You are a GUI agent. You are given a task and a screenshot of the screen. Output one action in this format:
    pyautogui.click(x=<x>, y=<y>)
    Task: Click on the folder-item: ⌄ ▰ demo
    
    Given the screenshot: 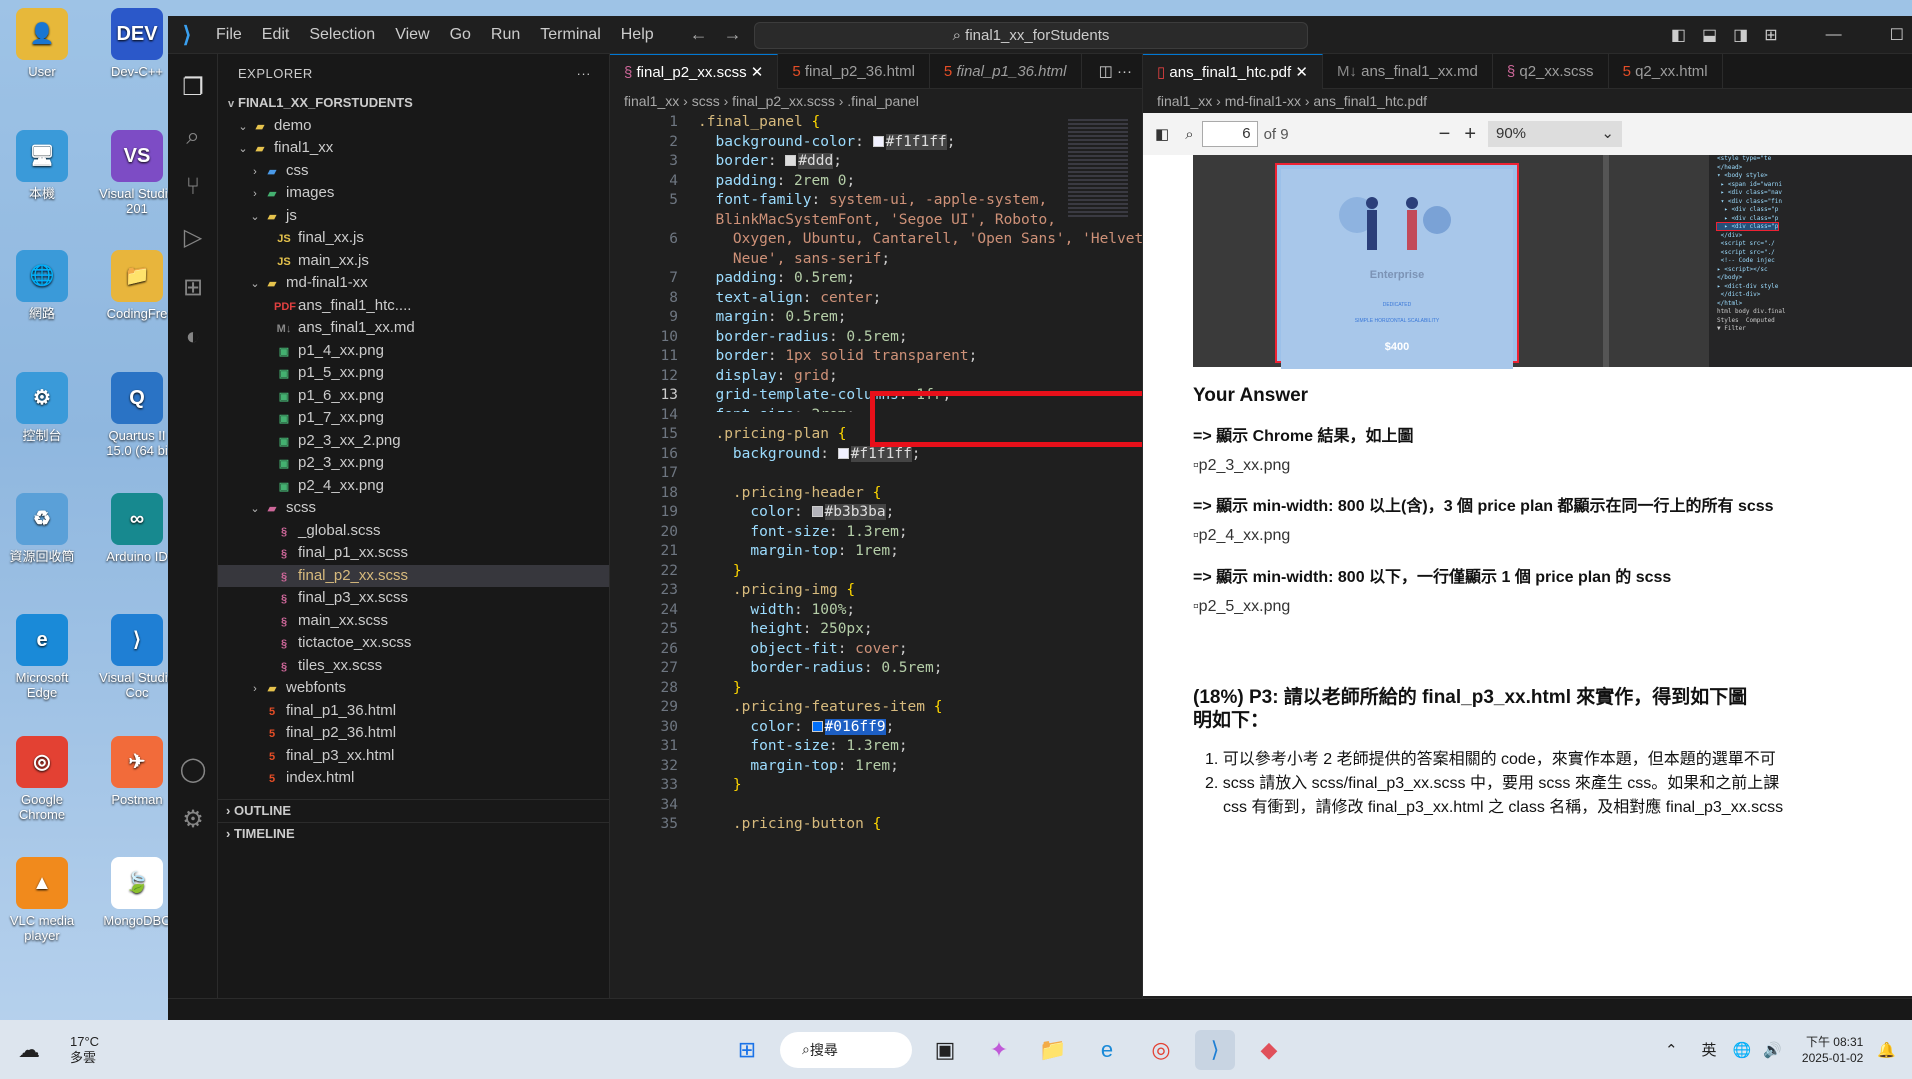 What is the action you would take?
    pyautogui.click(x=413, y=126)
    